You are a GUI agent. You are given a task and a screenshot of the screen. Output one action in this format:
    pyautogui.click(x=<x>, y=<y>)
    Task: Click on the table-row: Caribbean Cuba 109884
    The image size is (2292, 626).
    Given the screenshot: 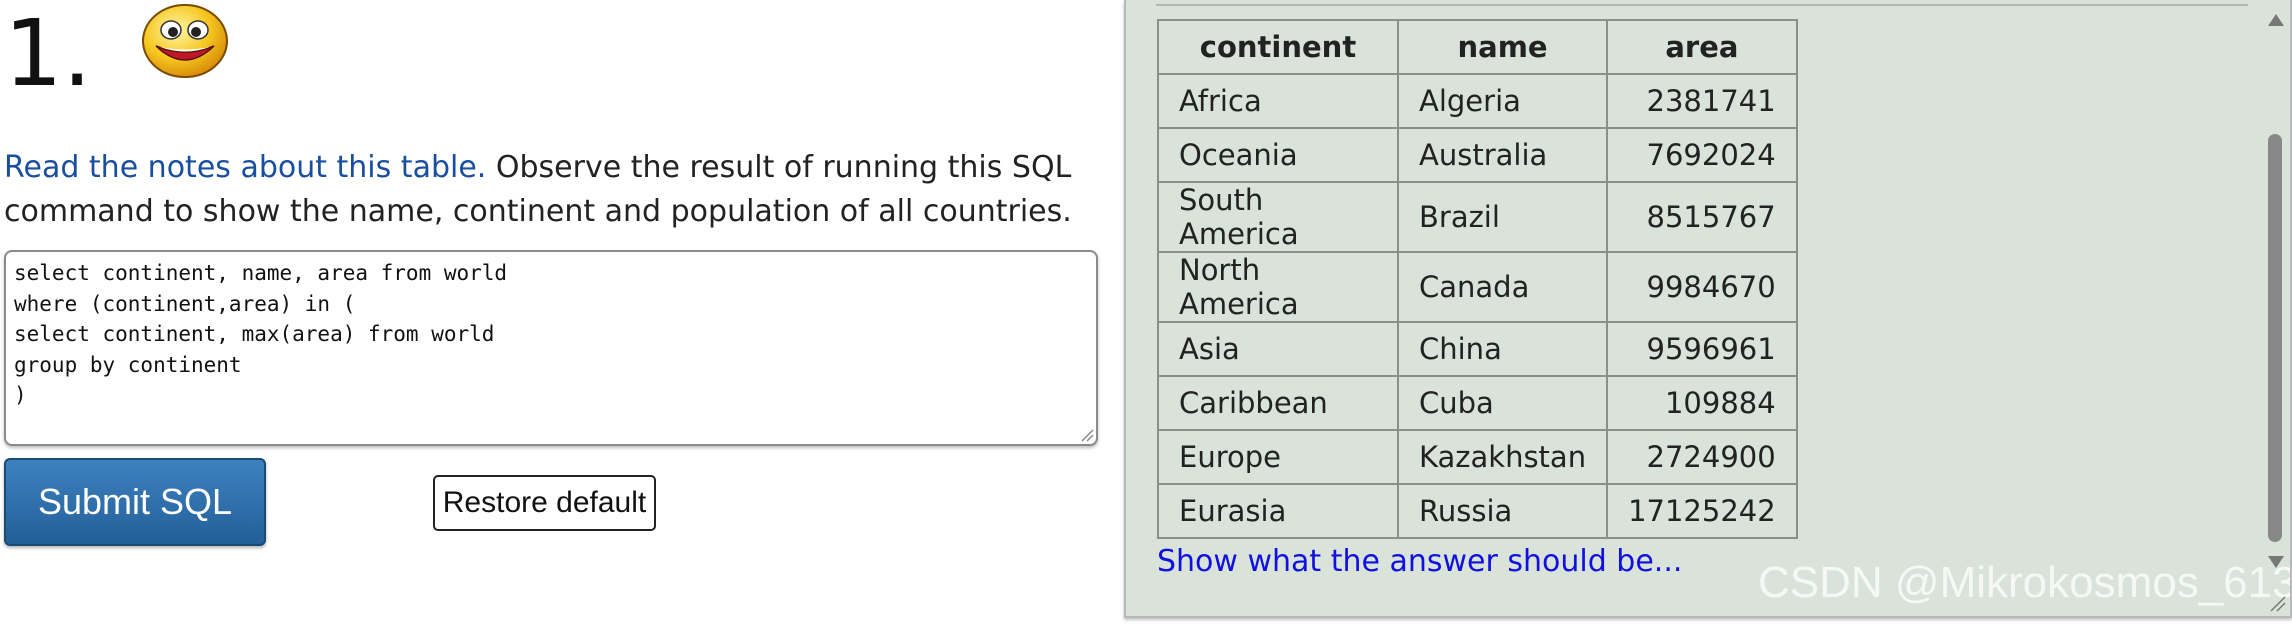 What is the action you would take?
    pyautogui.click(x=1477, y=403)
    